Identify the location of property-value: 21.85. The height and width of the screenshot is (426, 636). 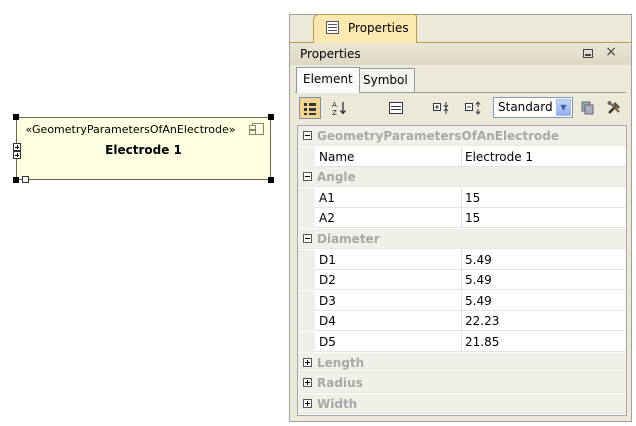
(482, 342).